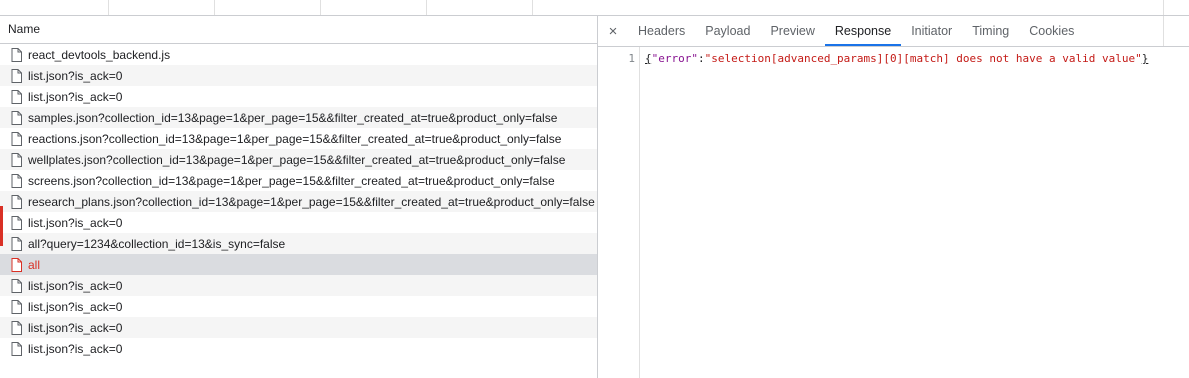 This screenshot has width=1189, height=378. Describe the element at coordinates (792, 31) in the screenshot. I see `tab-preview: Preview` at that location.